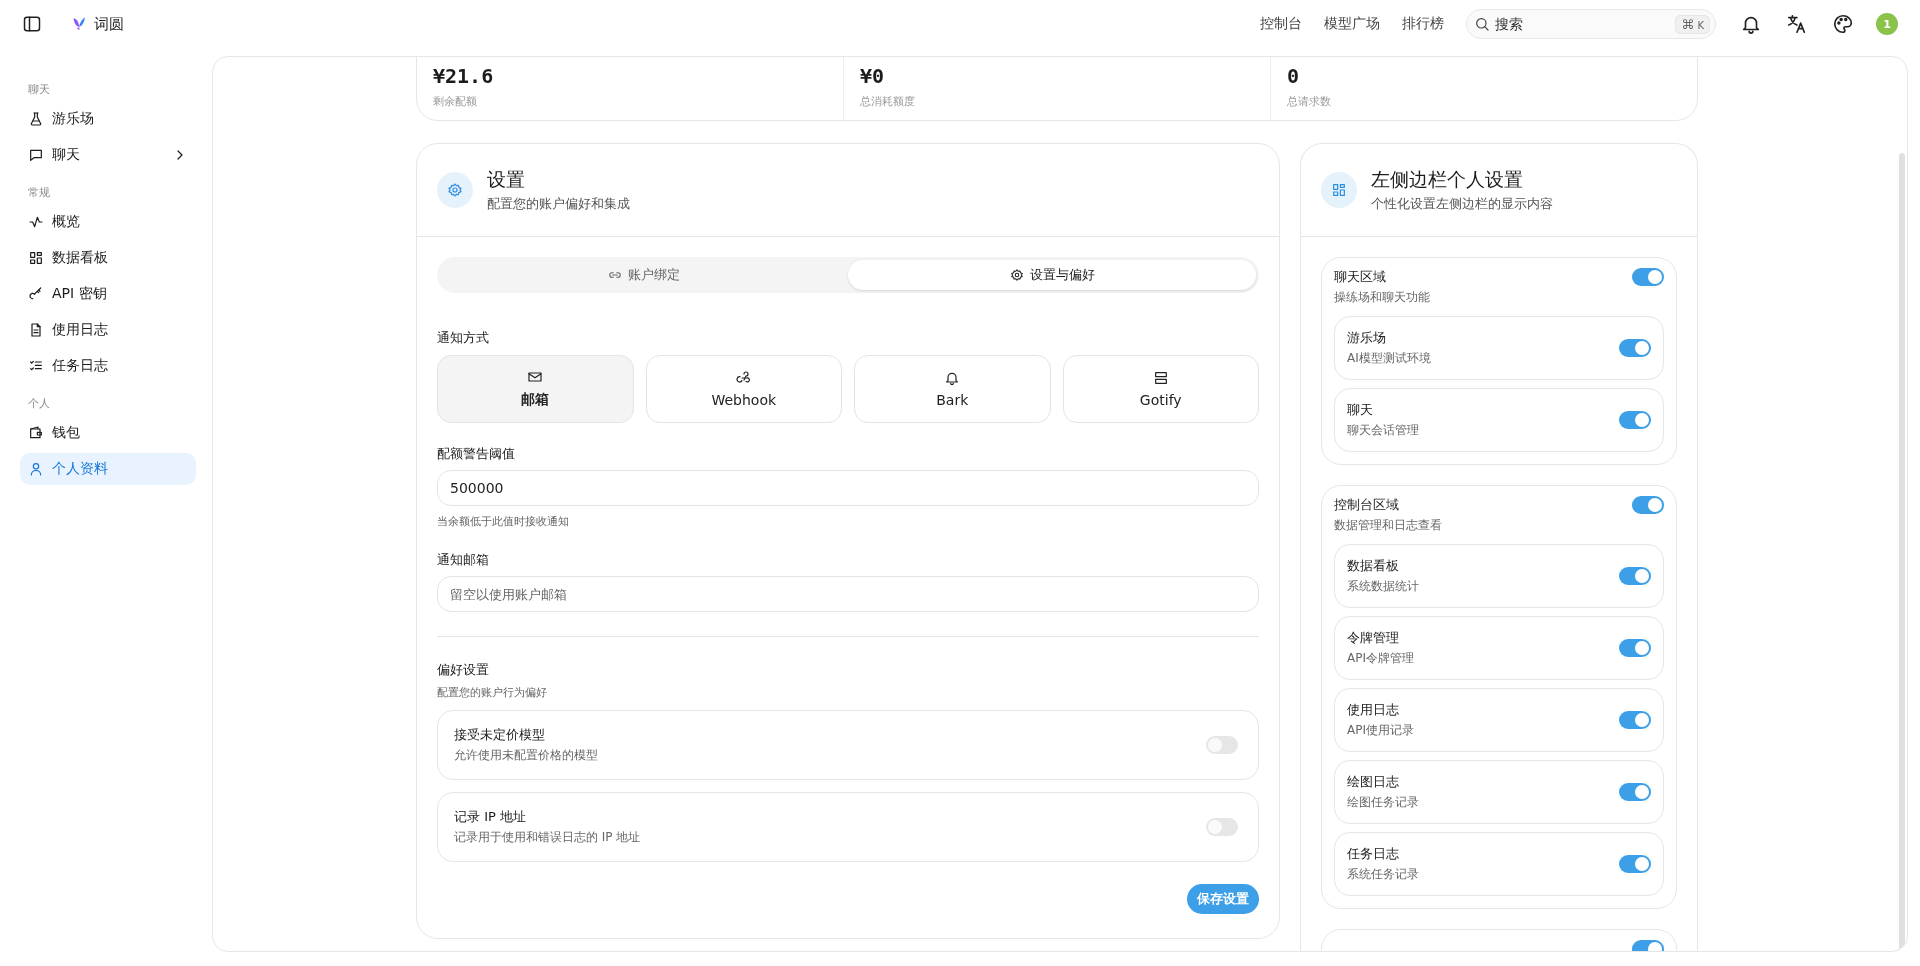 This screenshot has width=1920, height=966. I want to click on field-hint: 当余额低于此值时接收通知, so click(503, 521).